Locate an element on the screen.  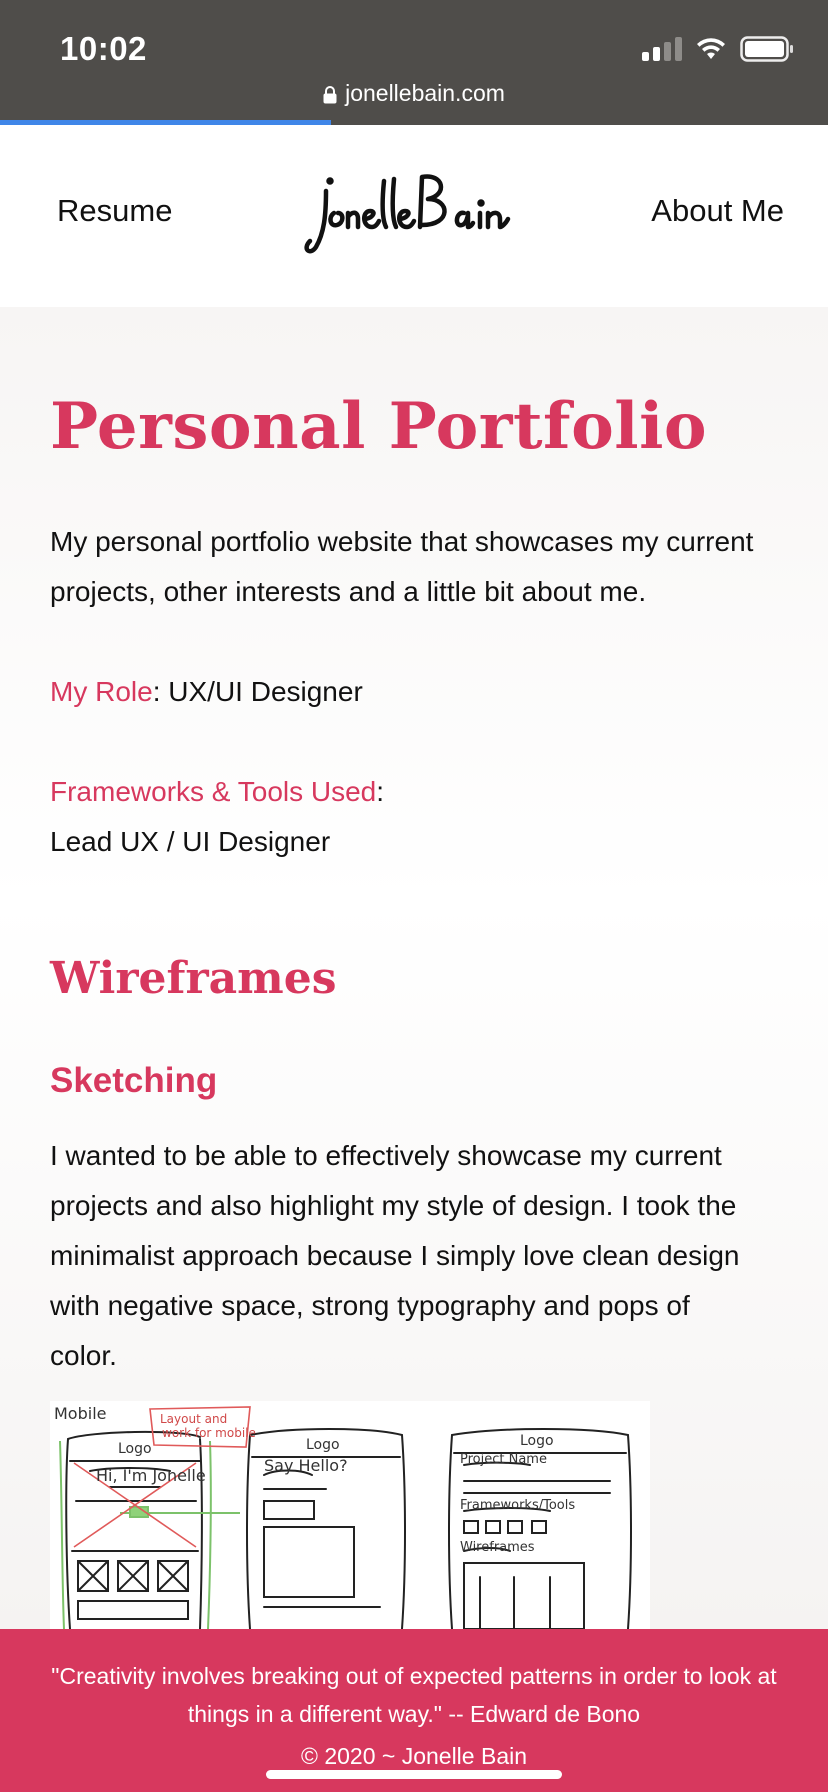
svg-text: Project Name is located at coordinates (503, 1459).